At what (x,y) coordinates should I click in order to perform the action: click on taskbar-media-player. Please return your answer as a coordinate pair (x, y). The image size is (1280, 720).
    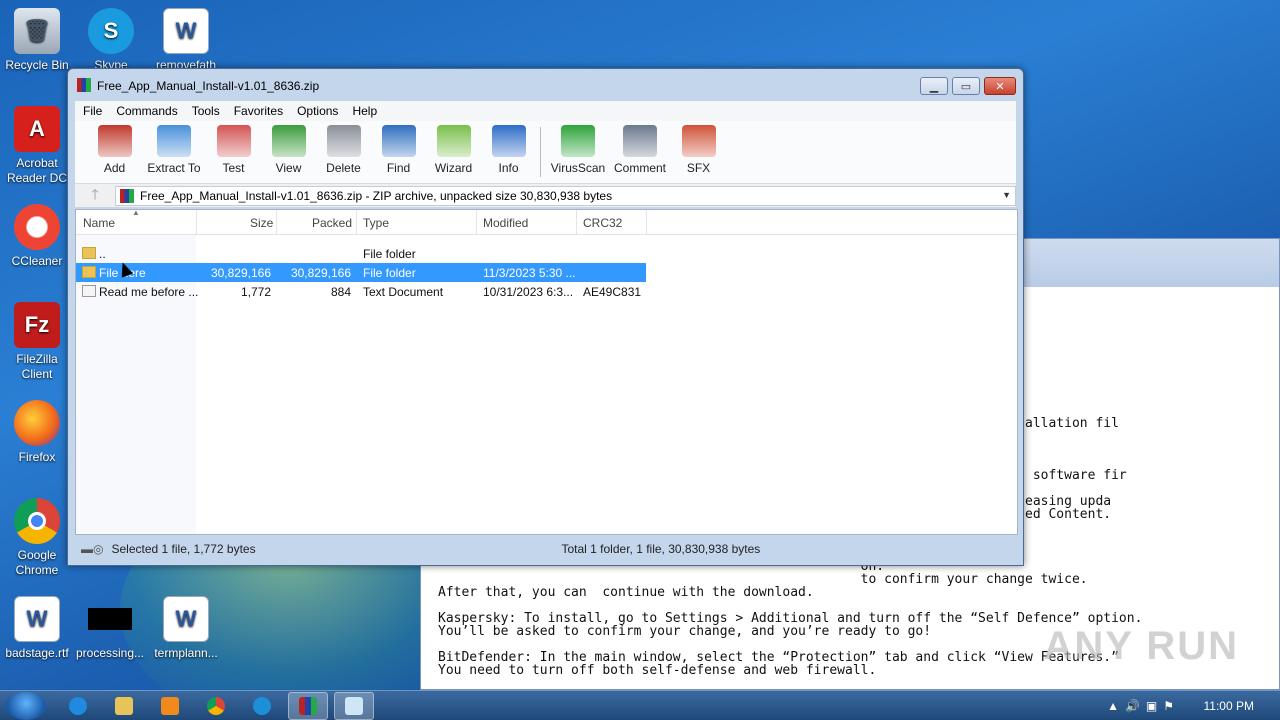
    Looking at the image, I should click on (170, 706).